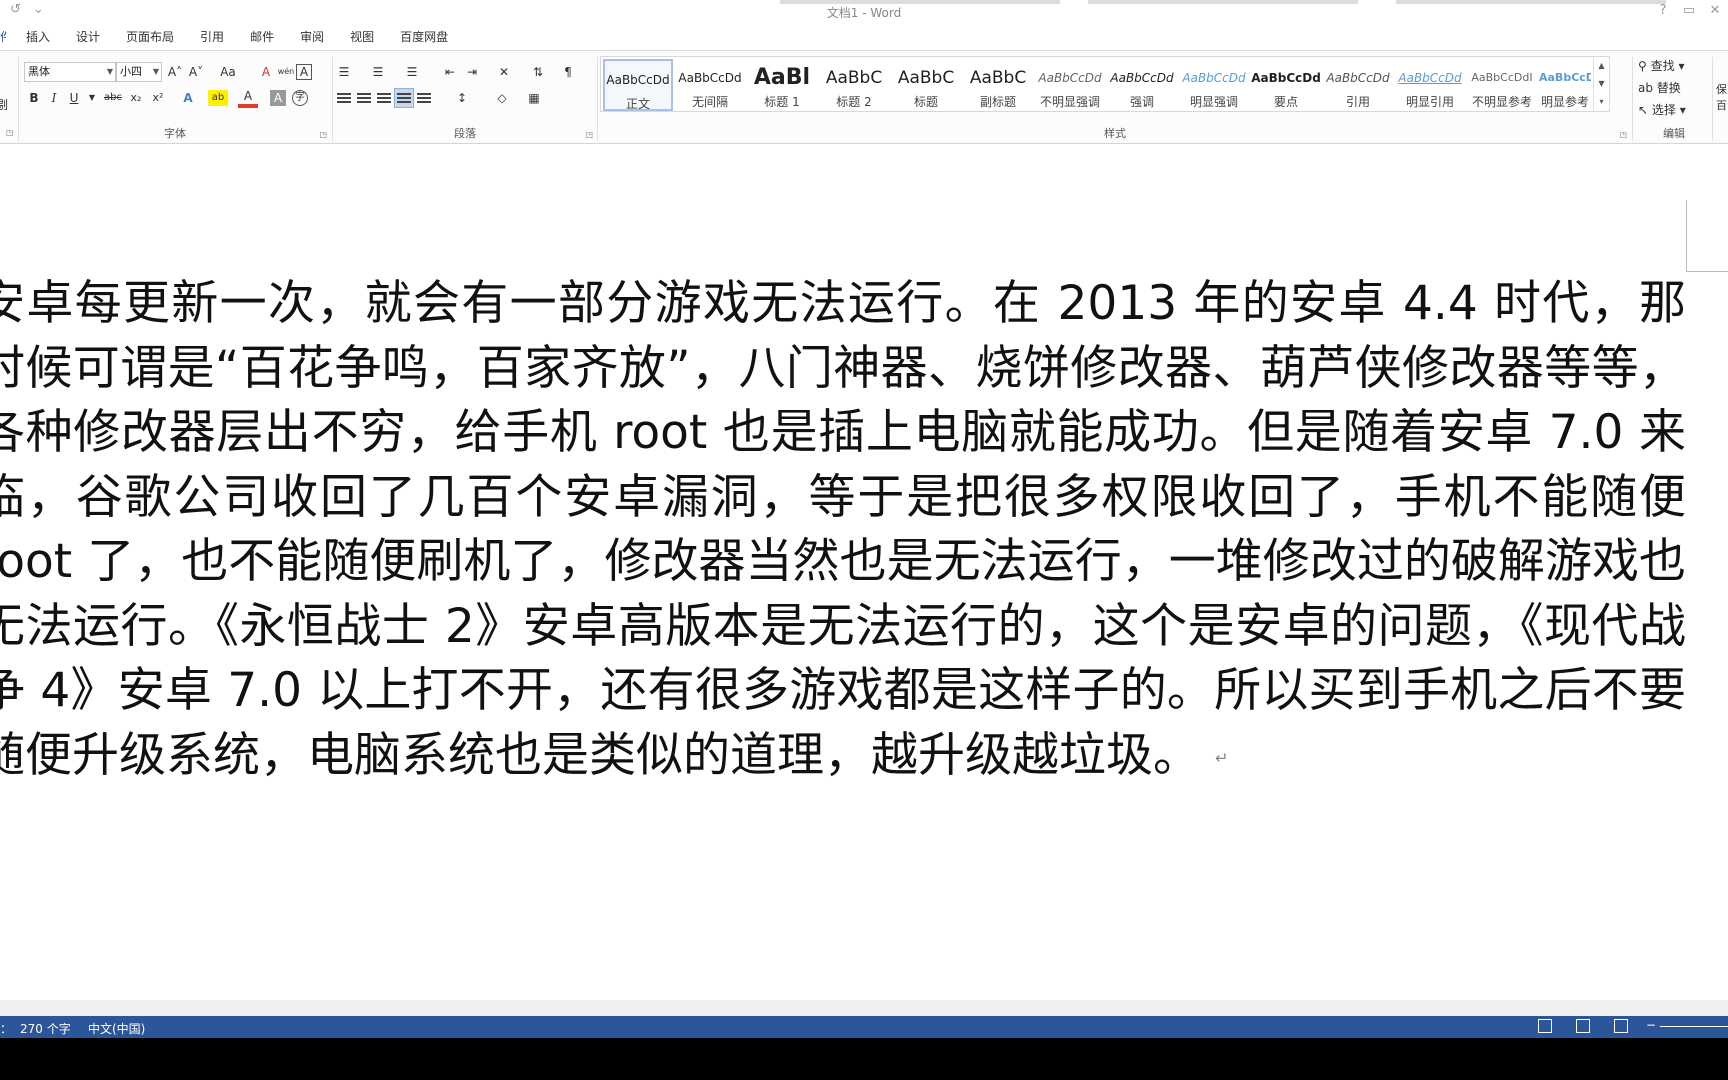 The width and height of the screenshot is (1728, 1080). What do you see at coordinates (364, 98) in the screenshot?
I see `align-center-icon` at bounding box center [364, 98].